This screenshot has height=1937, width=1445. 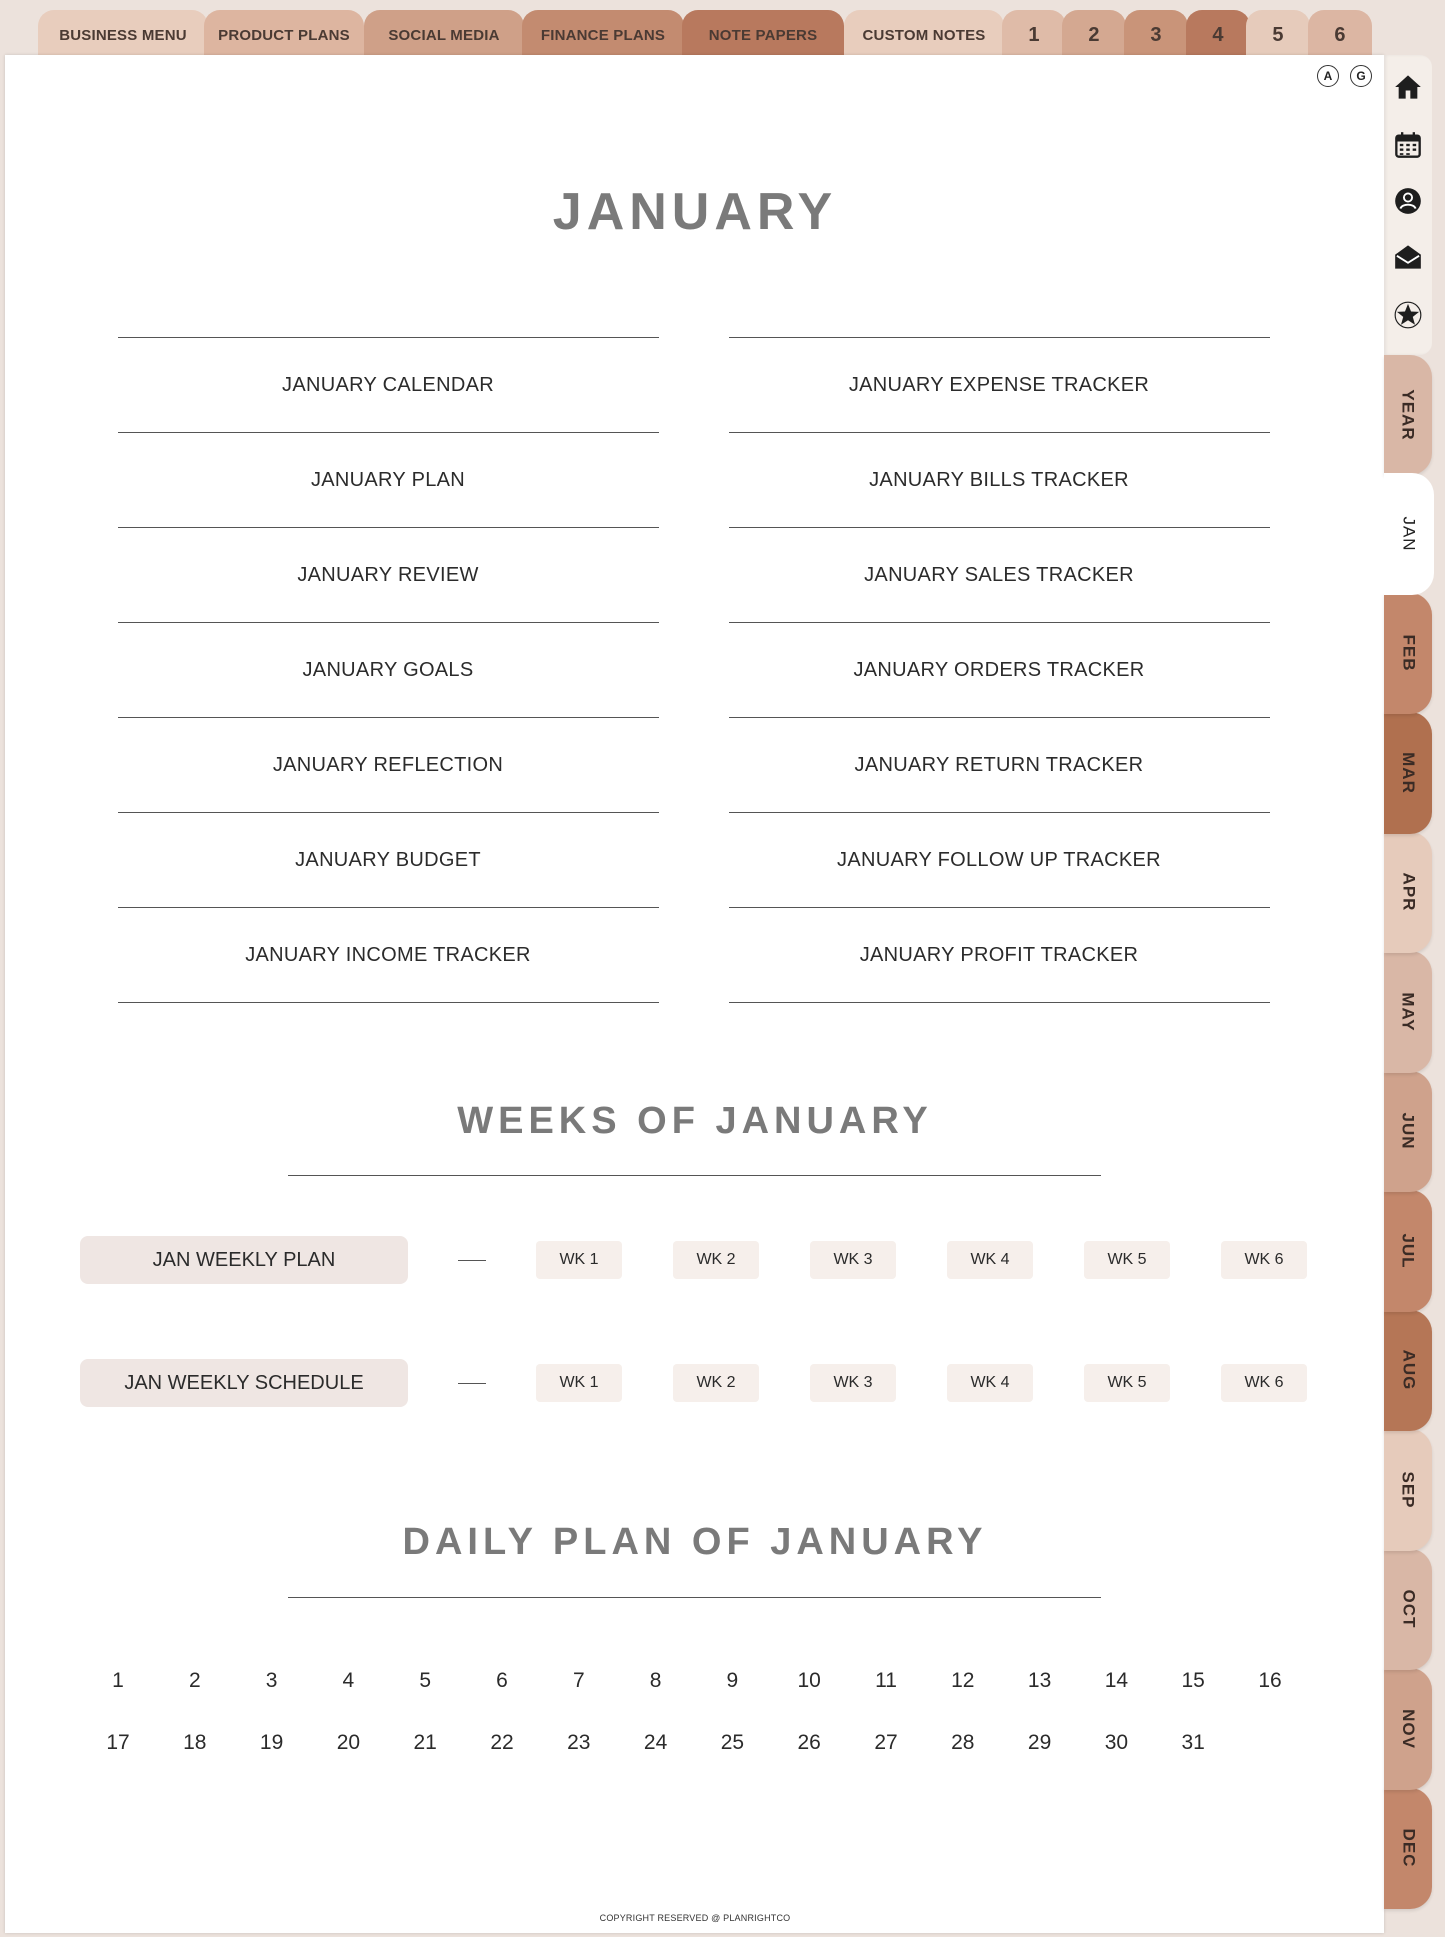 I want to click on menu-divider, so click(x=999, y=1002).